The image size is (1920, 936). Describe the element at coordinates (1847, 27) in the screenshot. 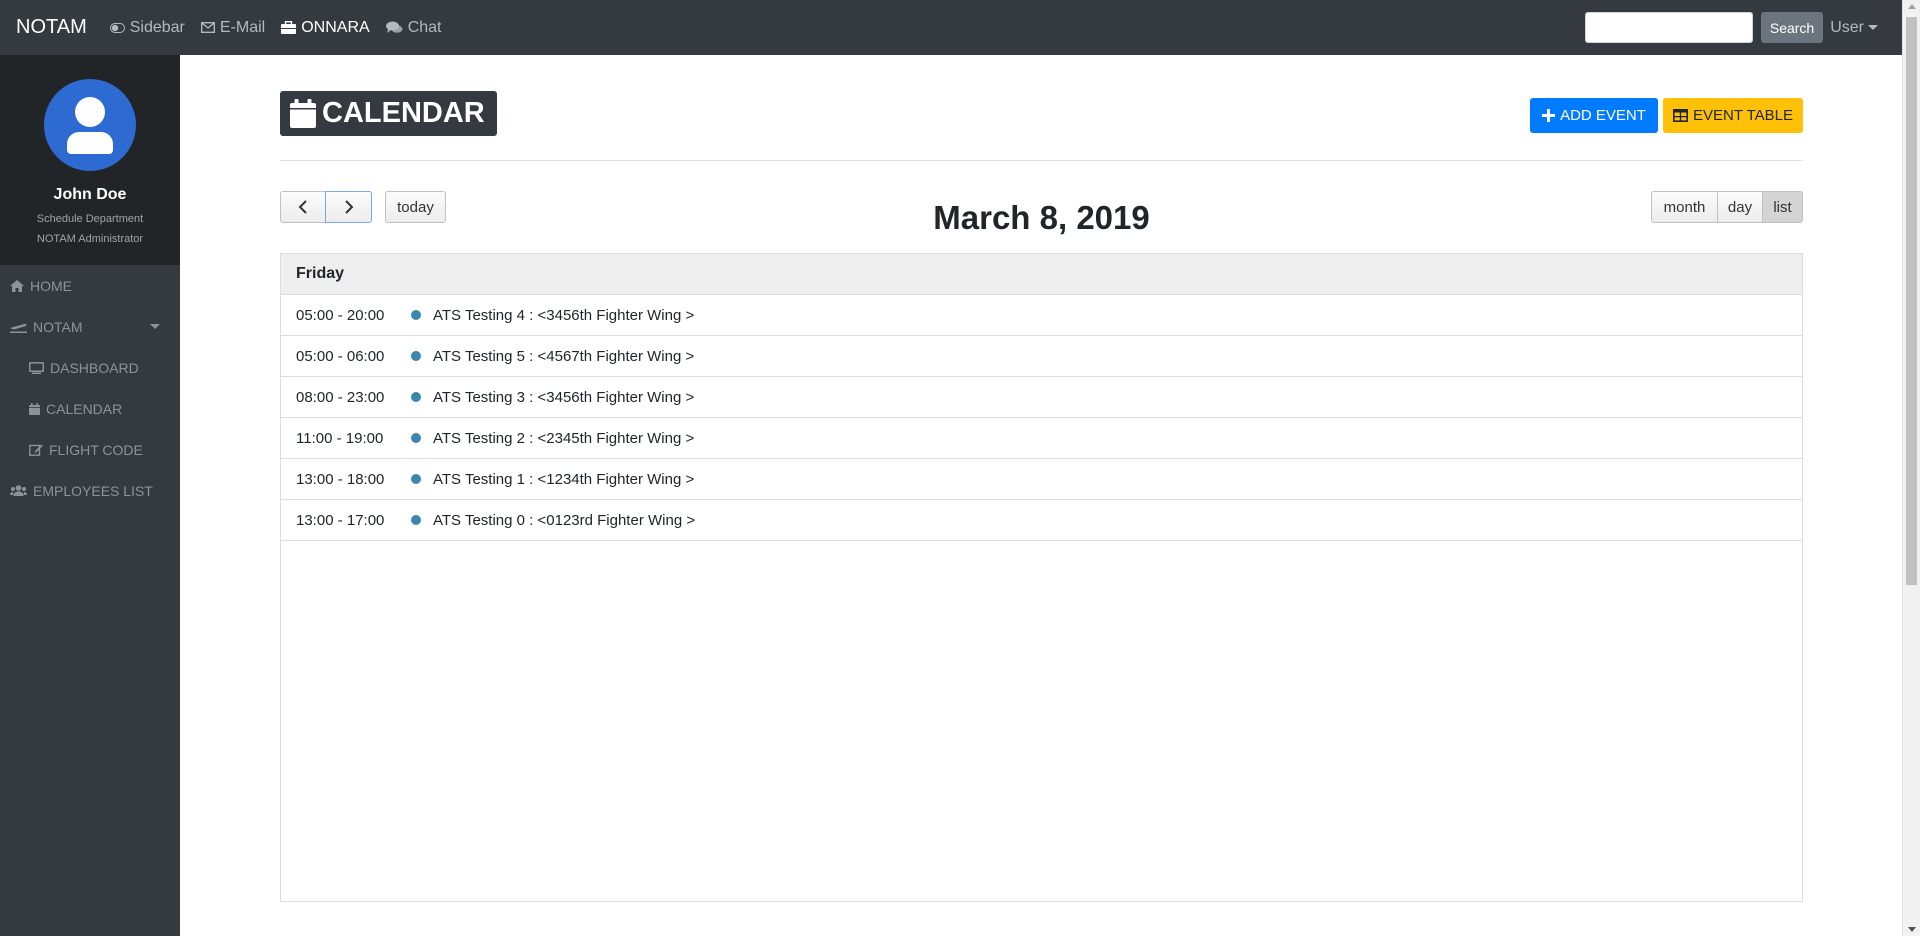

I see `user-dropdown-label: User` at that location.